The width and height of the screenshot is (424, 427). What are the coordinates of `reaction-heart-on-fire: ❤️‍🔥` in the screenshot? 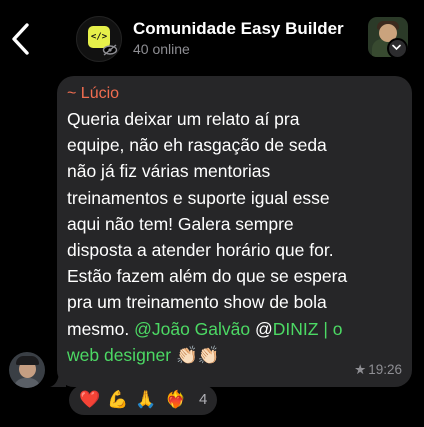 It's located at (175, 400).